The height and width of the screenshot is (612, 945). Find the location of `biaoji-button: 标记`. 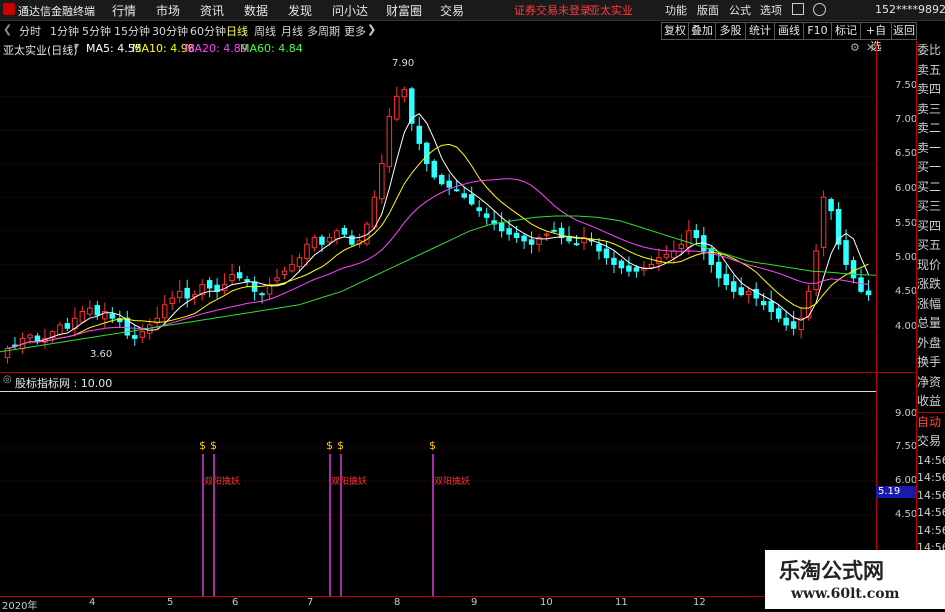

biaoji-button: 标记 is located at coordinates (846, 31).